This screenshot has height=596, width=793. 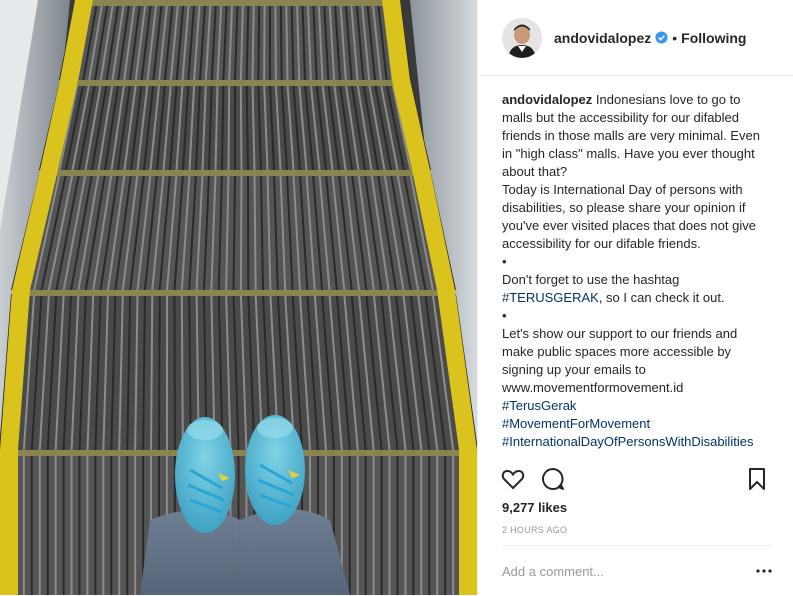 What do you see at coordinates (205, 475) in the screenshot?
I see `left-shoe` at bounding box center [205, 475].